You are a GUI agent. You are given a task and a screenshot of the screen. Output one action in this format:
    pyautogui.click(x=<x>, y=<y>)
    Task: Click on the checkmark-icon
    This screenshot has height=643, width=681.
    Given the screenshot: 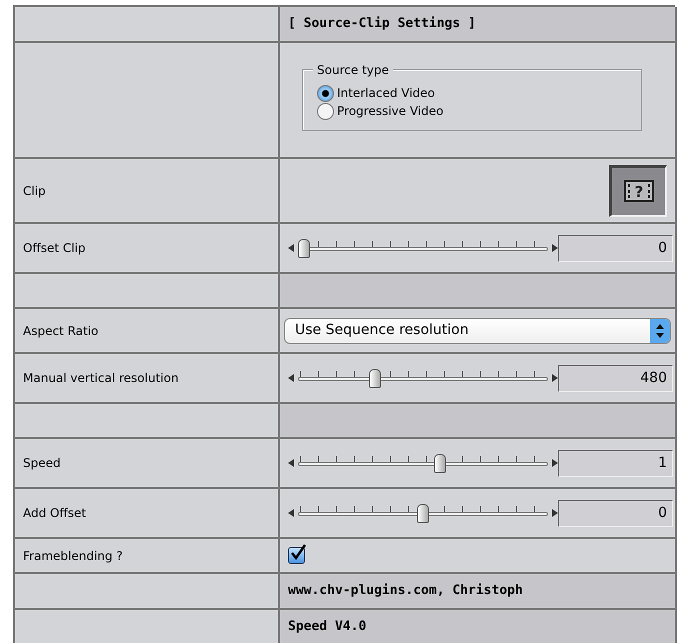 What is the action you would take?
    pyautogui.click(x=298, y=553)
    